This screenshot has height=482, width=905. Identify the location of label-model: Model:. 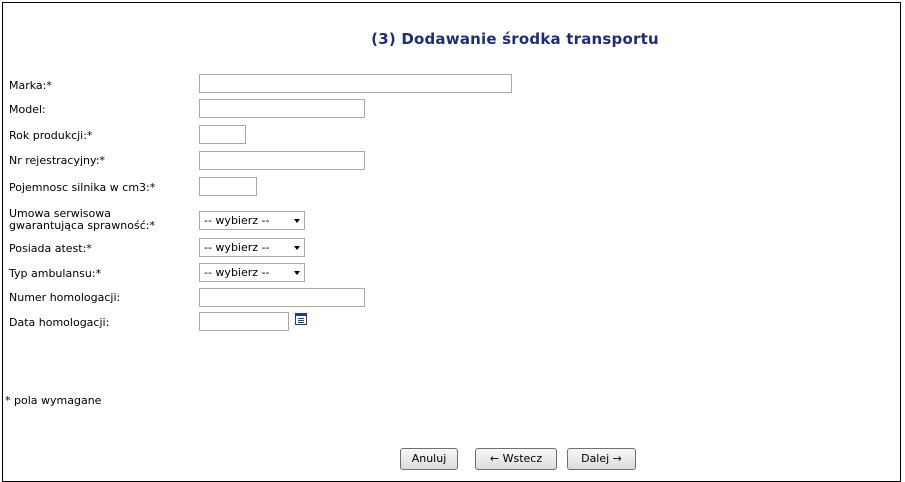
(27, 109).